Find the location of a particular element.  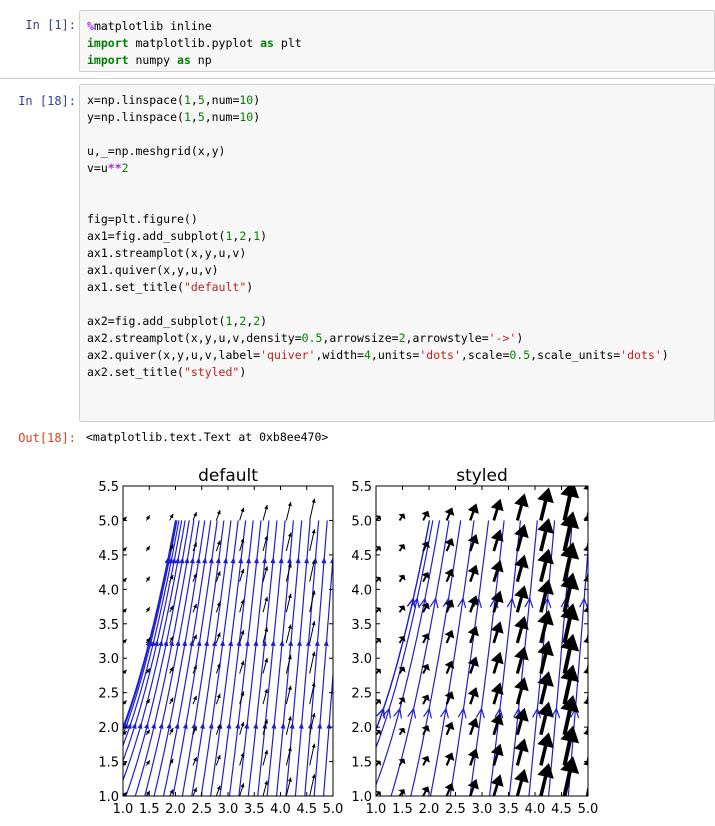

input-prompt: In [1]: is located at coordinates (50, 25).